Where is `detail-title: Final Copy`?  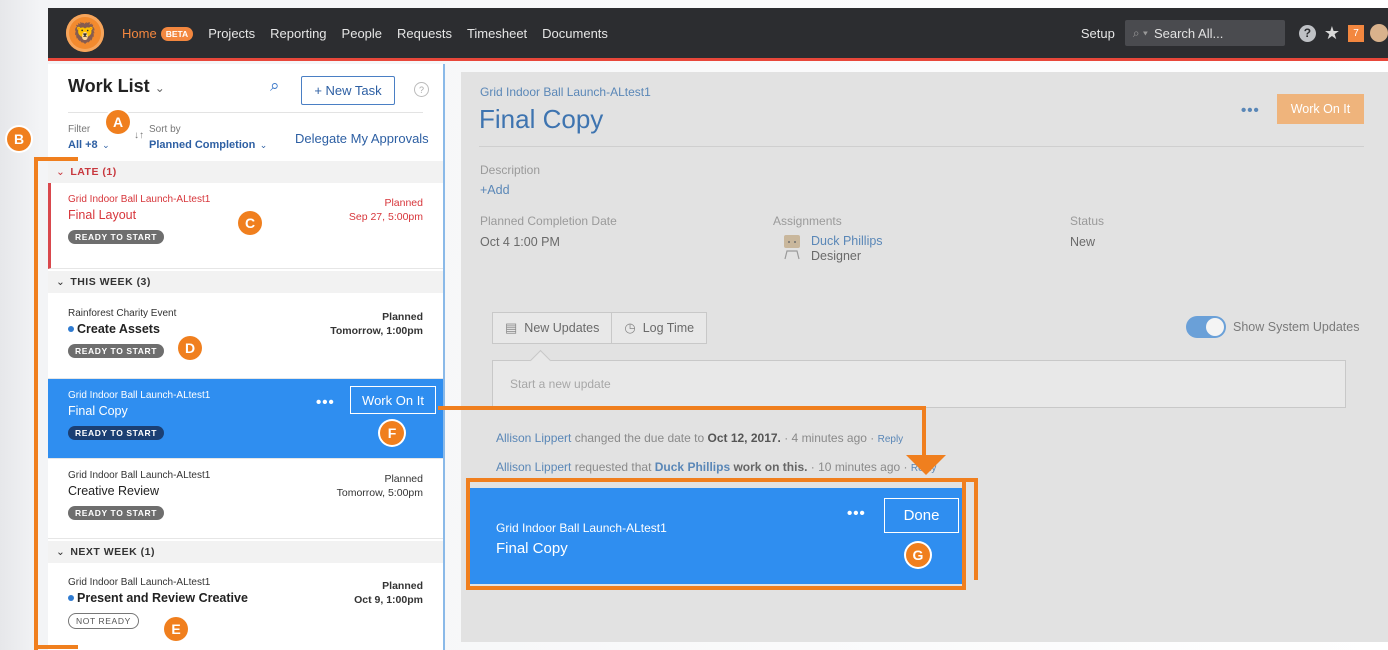
detail-title: Final Copy is located at coordinates (541, 119).